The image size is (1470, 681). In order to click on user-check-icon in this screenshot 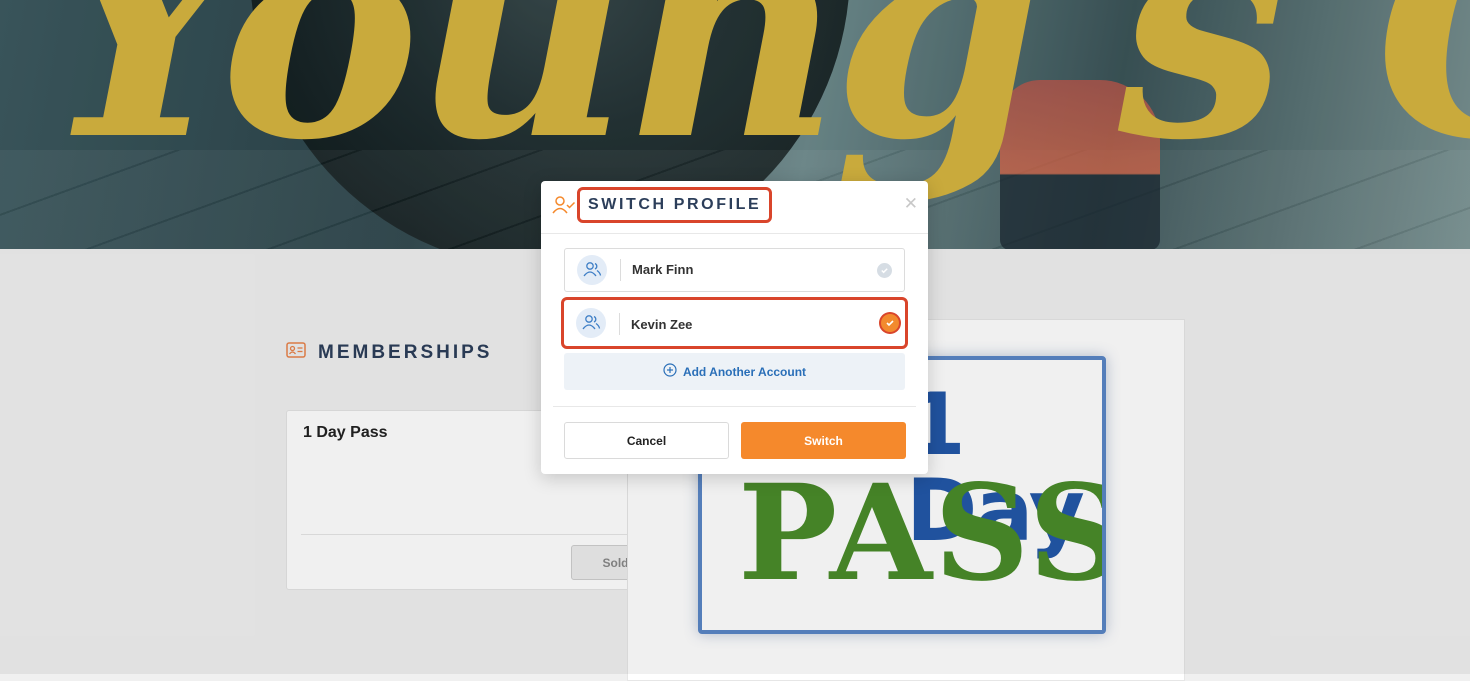, I will do `click(564, 207)`.